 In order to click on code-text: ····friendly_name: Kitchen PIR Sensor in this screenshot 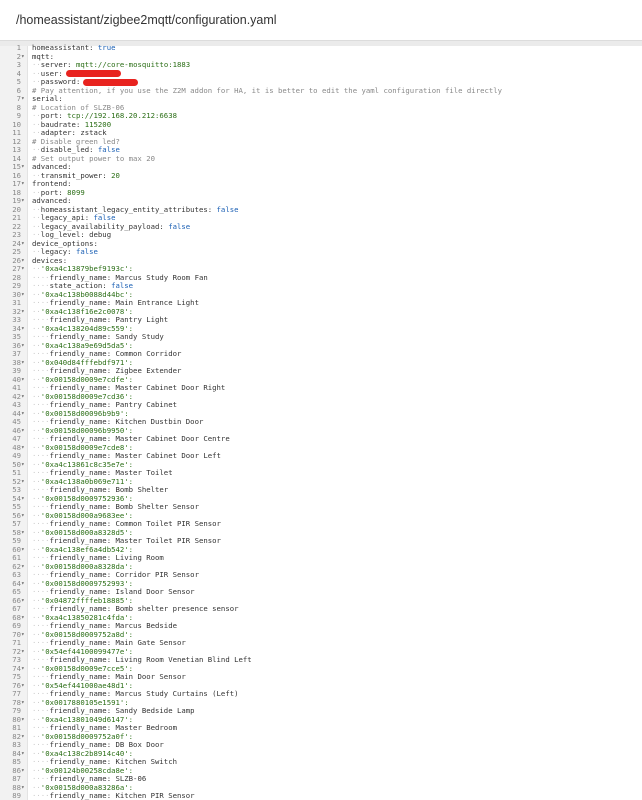, I will do `click(113, 795)`.